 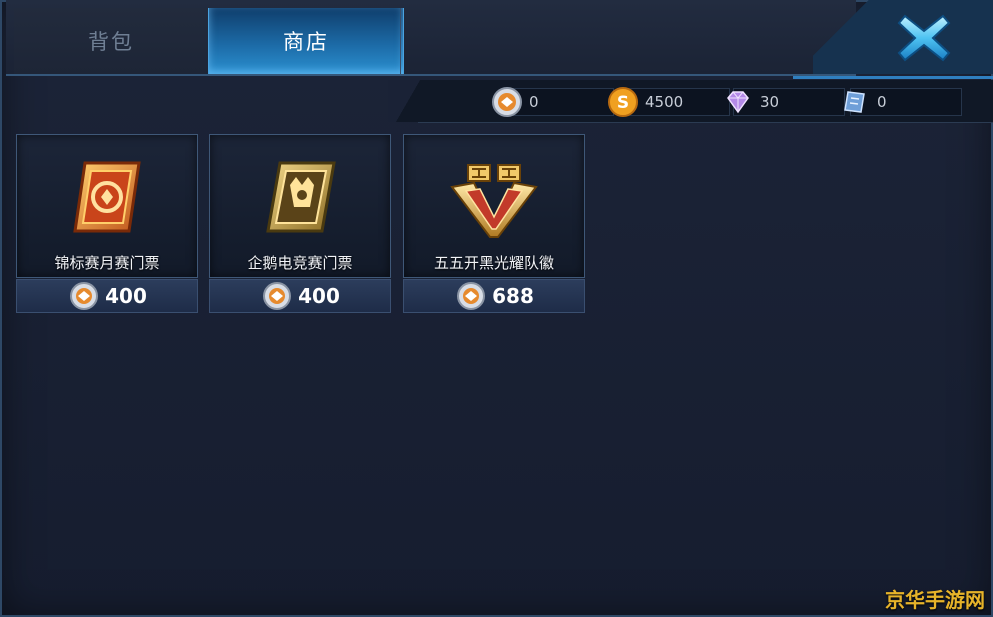 I want to click on tab-divider, so click(x=400, y=41).